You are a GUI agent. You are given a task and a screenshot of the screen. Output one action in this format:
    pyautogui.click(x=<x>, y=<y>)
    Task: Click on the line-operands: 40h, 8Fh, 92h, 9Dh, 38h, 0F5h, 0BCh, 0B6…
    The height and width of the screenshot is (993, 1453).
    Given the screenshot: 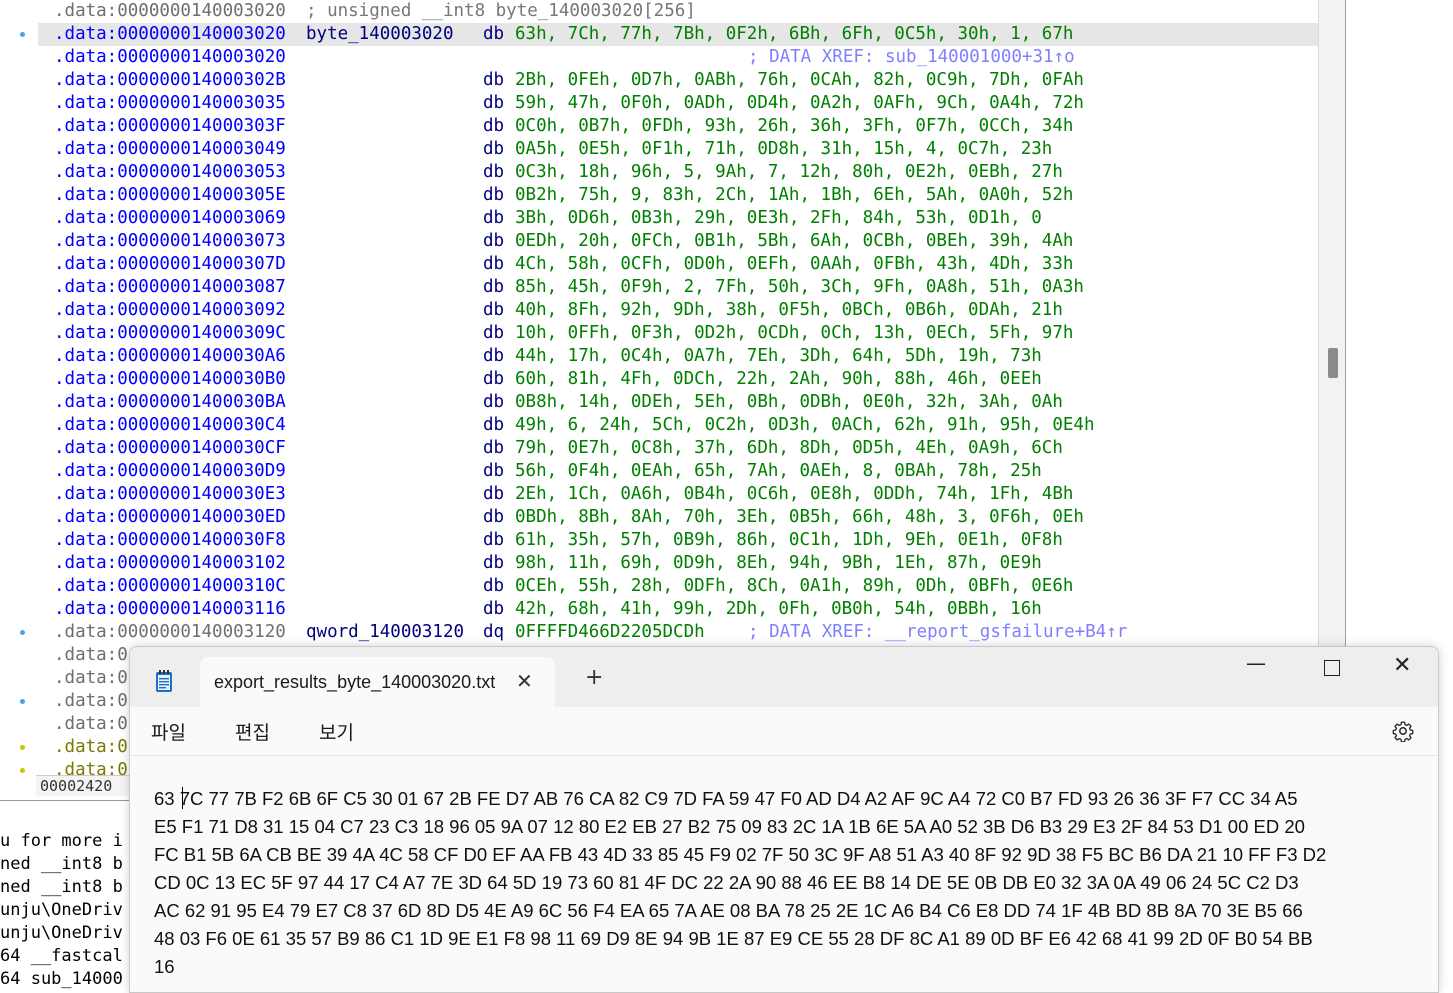 What is the action you would take?
    pyautogui.click(x=789, y=310)
    